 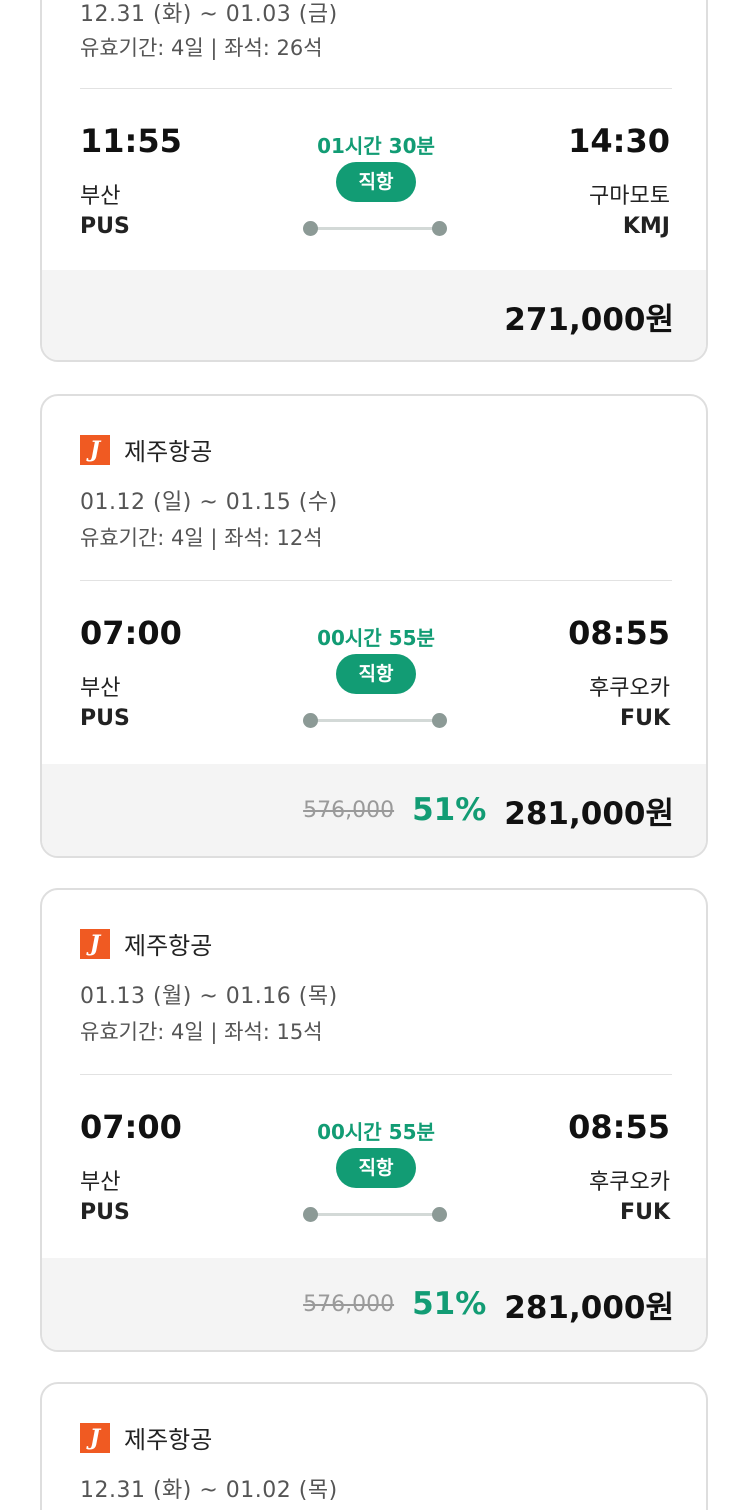 I want to click on travel-dates: 12.31 (화) ~ 01.02 (목), so click(x=209, y=1490).